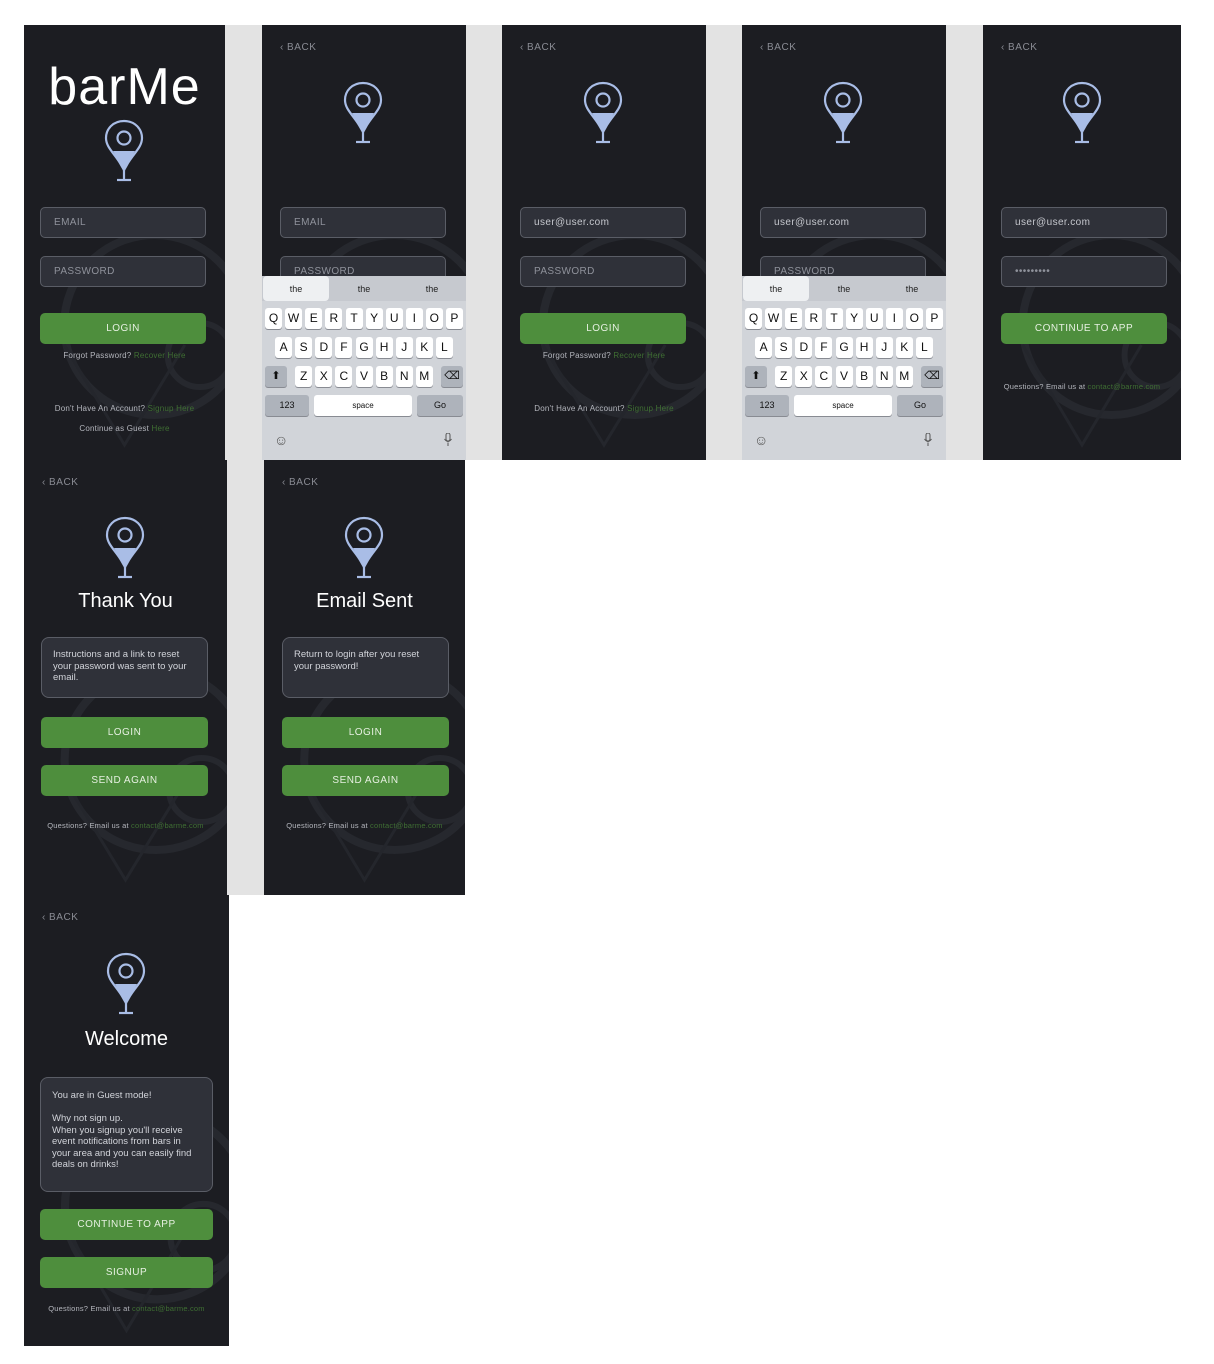  Describe the element at coordinates (160, 355) in the screenshot. I see `recover-link: Recover Here` at that location.